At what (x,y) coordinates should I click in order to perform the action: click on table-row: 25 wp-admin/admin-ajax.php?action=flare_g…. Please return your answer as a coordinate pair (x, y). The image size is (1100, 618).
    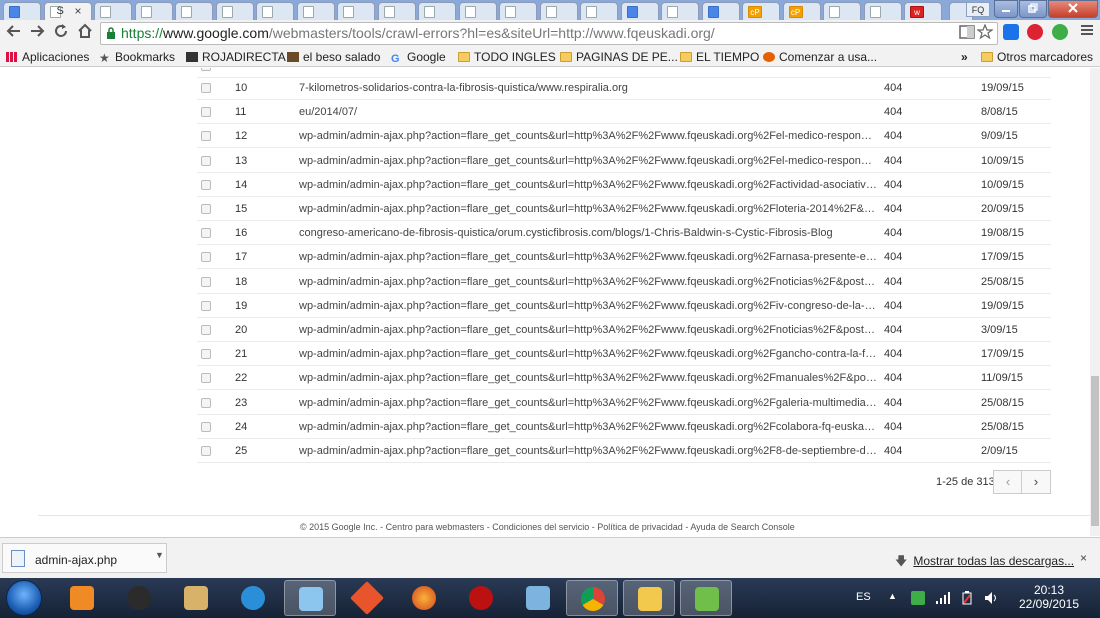
    Looking at the image, I should click on (624, 451).